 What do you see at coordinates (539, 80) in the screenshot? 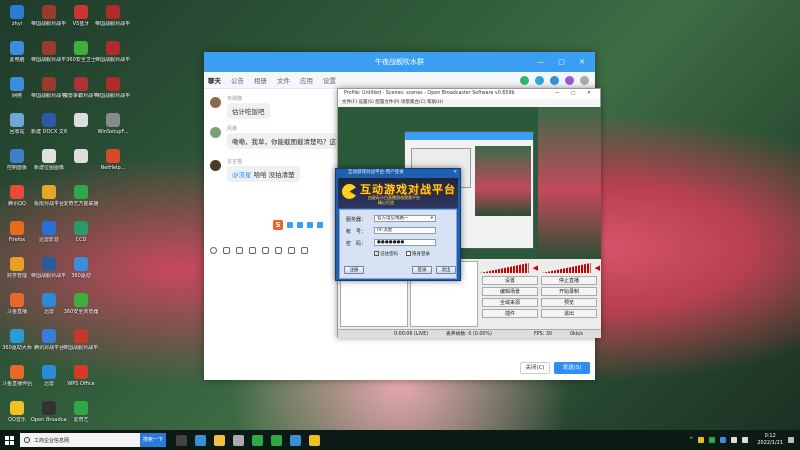
I see `video-icon` at bounding box center [539, 80].